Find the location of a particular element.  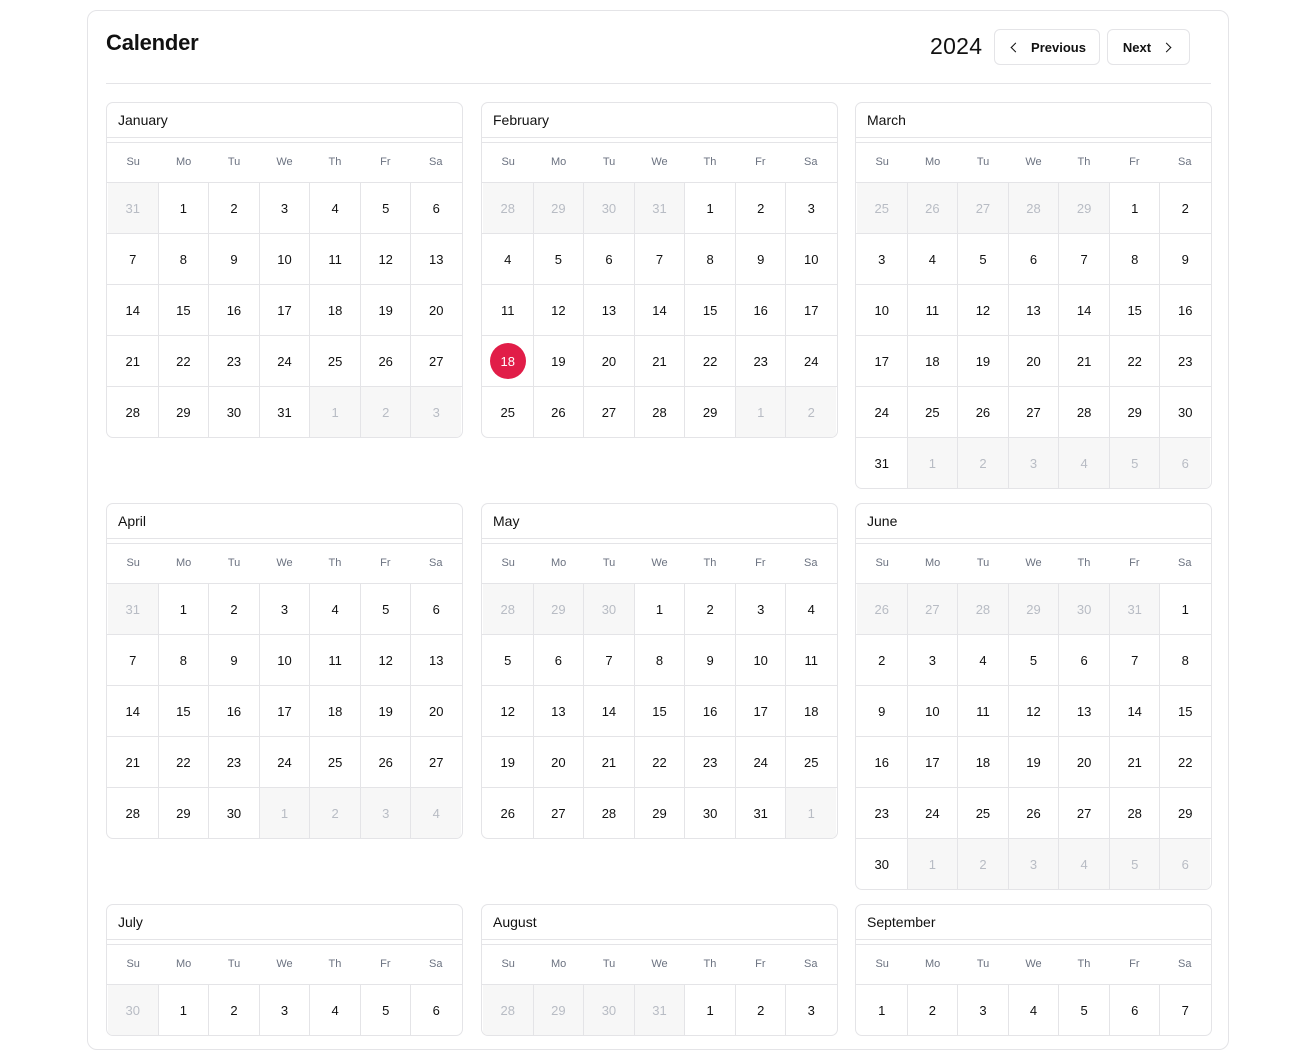

day-cell: 15 is located at coordinates (1135, 310).